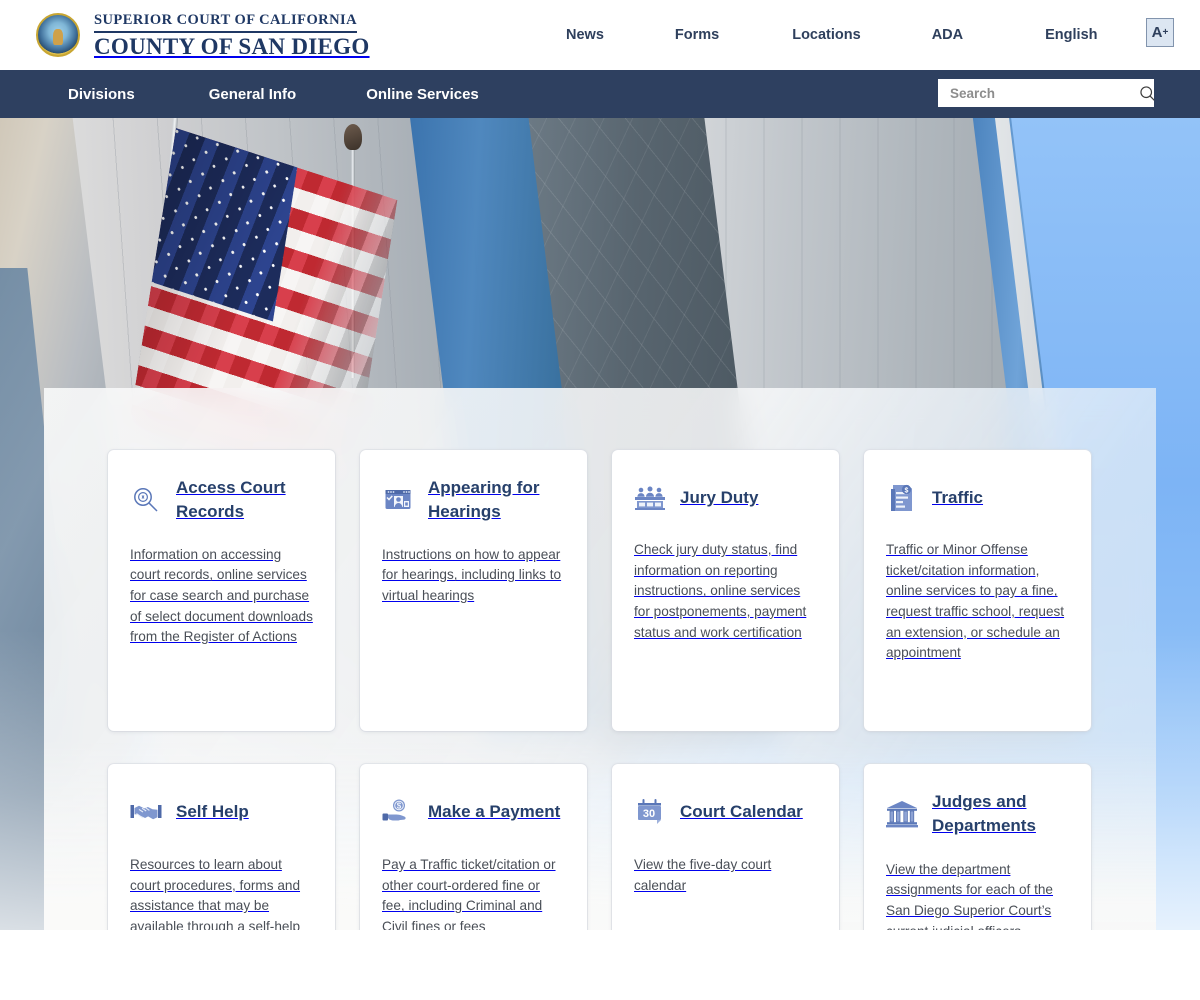 The height and width of the screenshot is (1000, 1200). What do you see at coordinates (212, 811) in the screenshot?
I see `card-title: Self Help` at bounding box center [212, 811].